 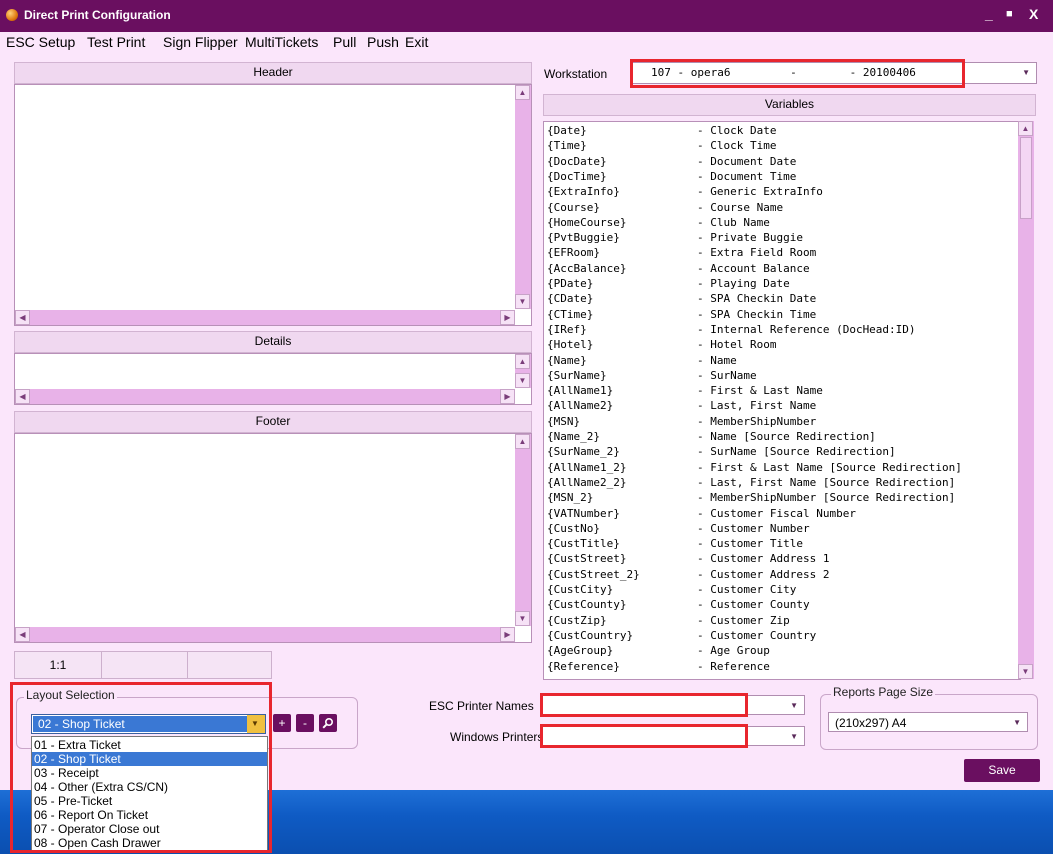 I want to click on search-icon, so click(x=328, y=723).